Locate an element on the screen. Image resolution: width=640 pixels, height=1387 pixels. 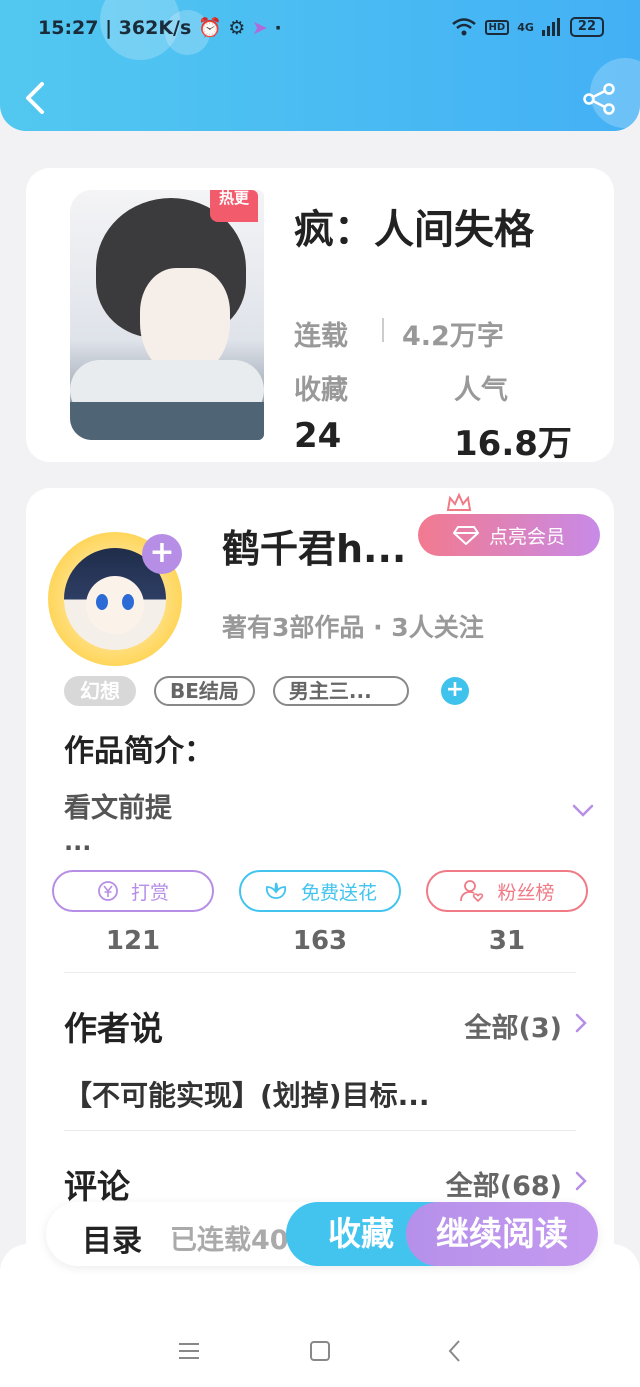
add-tag-button: + is located at coordinates (454, 691).